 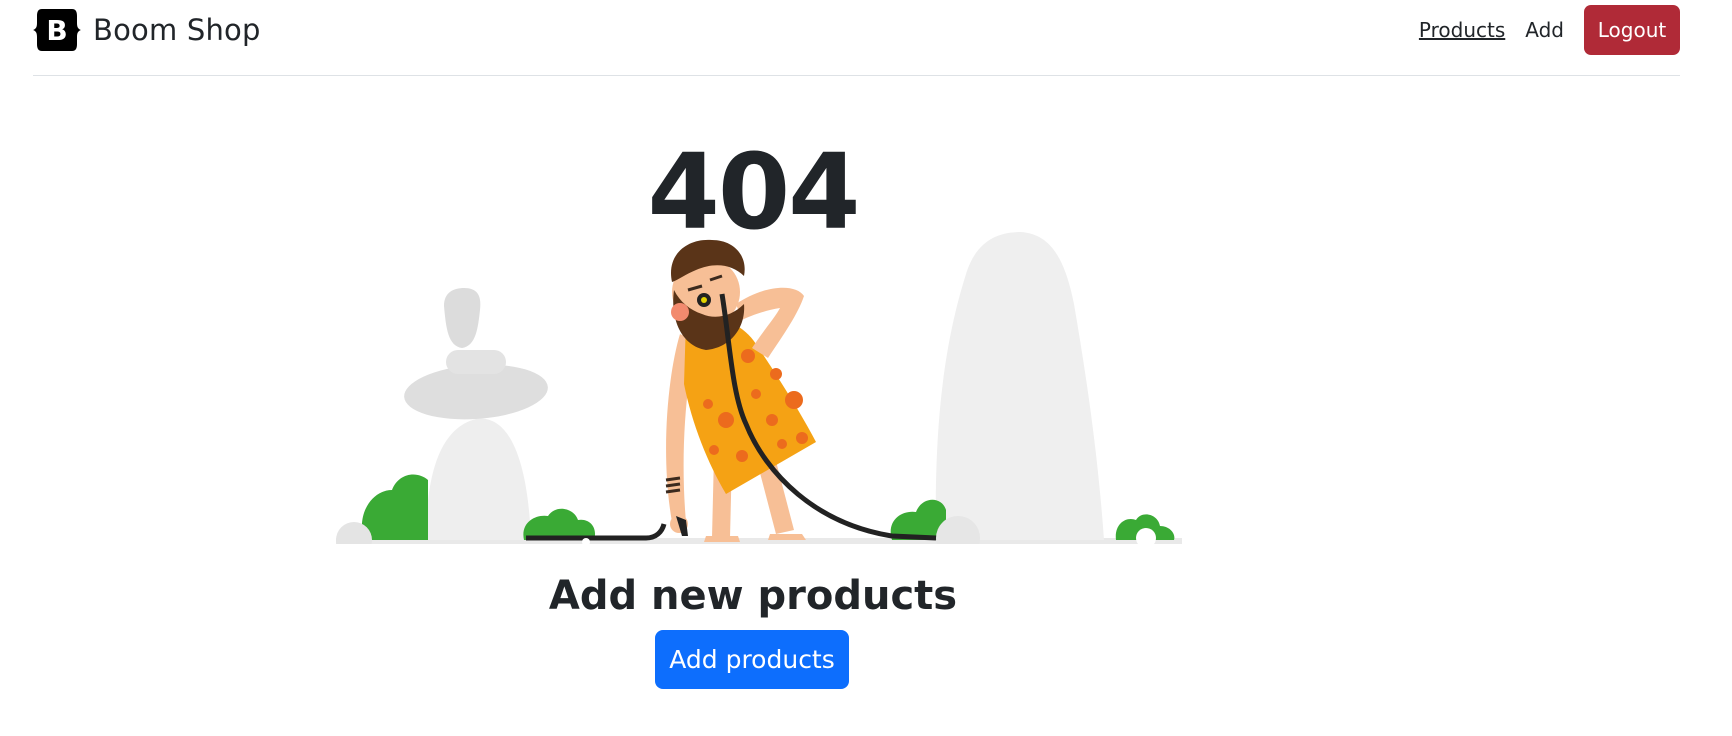 I want to click on bootstrap-logo-icon: B, so click(x=57, y=30).